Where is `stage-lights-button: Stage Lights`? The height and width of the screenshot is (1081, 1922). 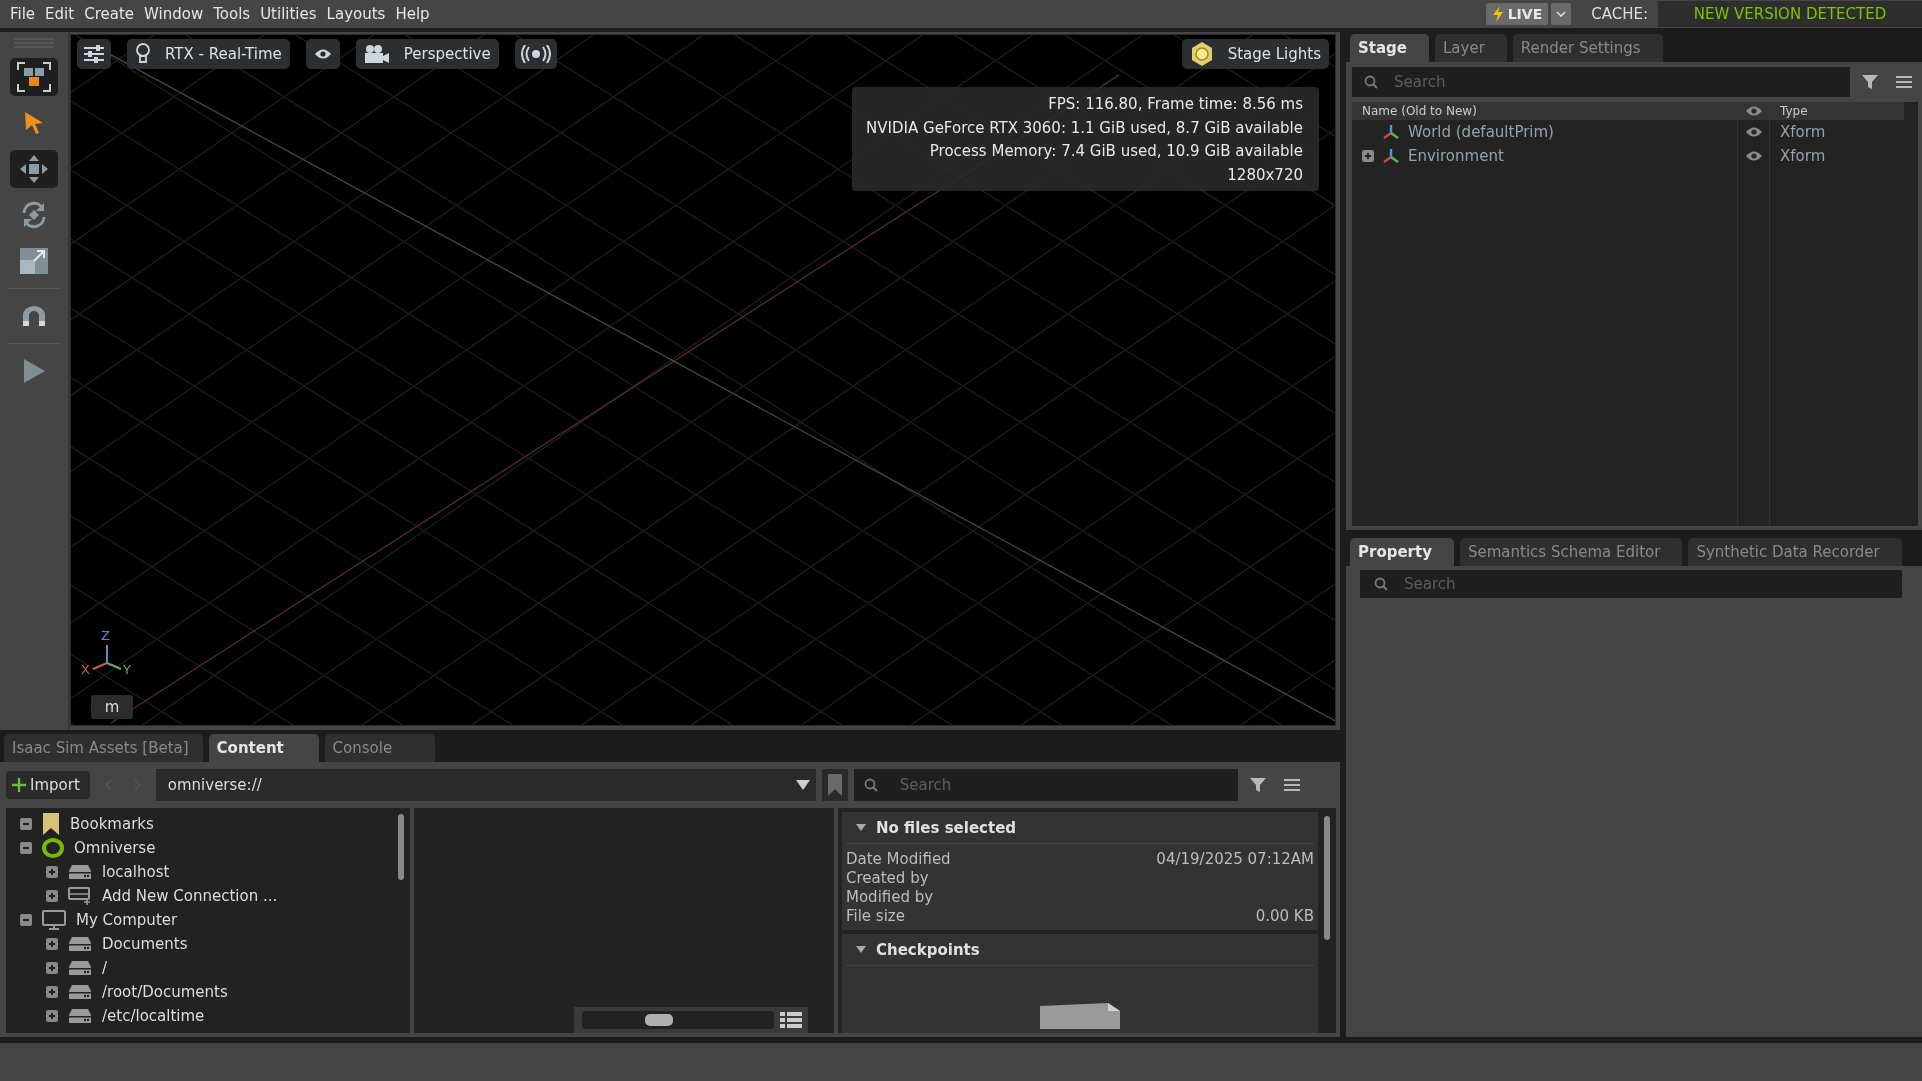
stage-lights-button: Stage Lights is located at coordinates (1255, 54).